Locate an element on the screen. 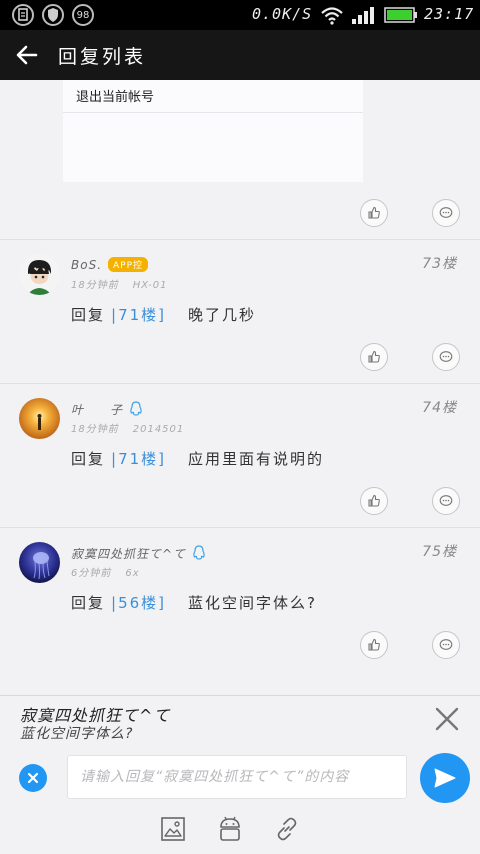 Image resolution: width=480 pixels, height=854 pixels. post-device: HX-01 is located at coordinates (150, 285).